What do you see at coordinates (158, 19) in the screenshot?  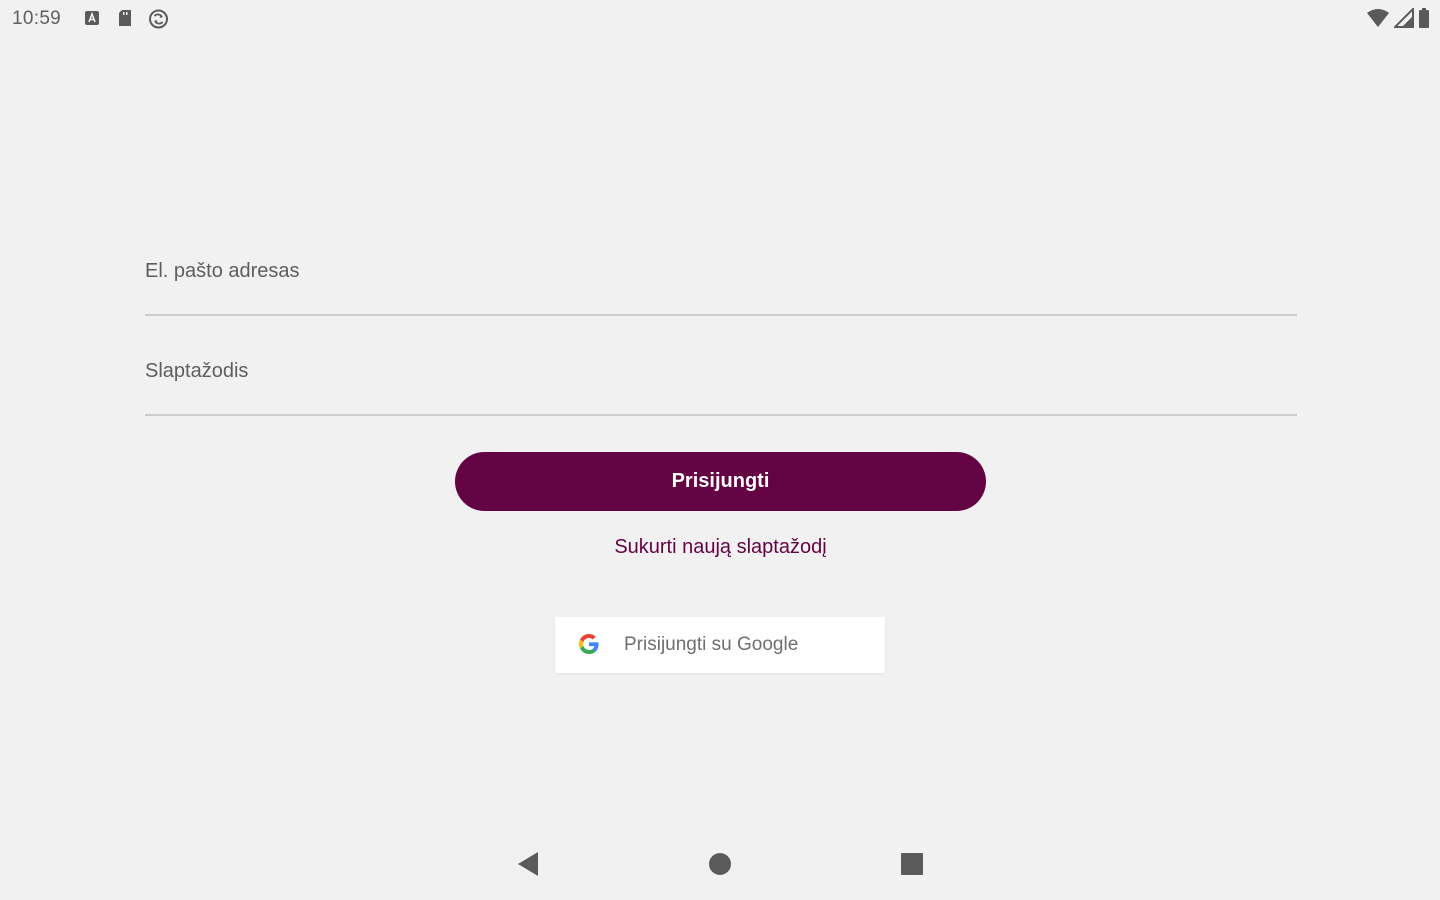 I see `sync-icon` at bounding box center [158, 19].